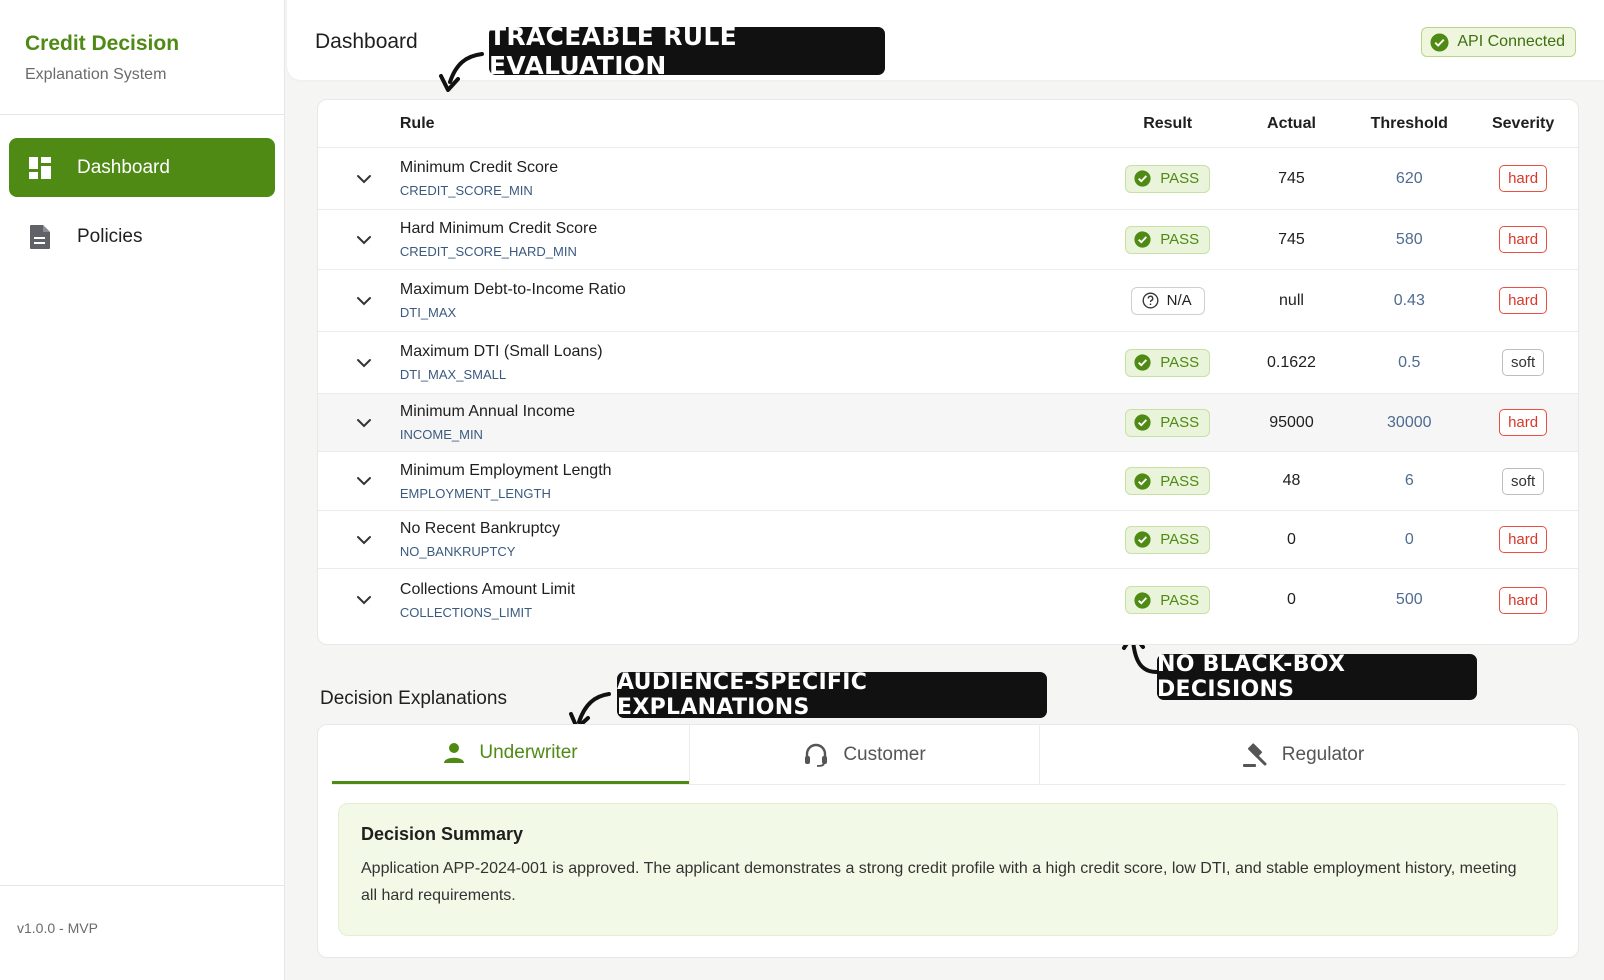 The height and width of the screenshot is (980, 1604). I want to click on sidebar-nav: Dashboard Policies, so click(142, 207).